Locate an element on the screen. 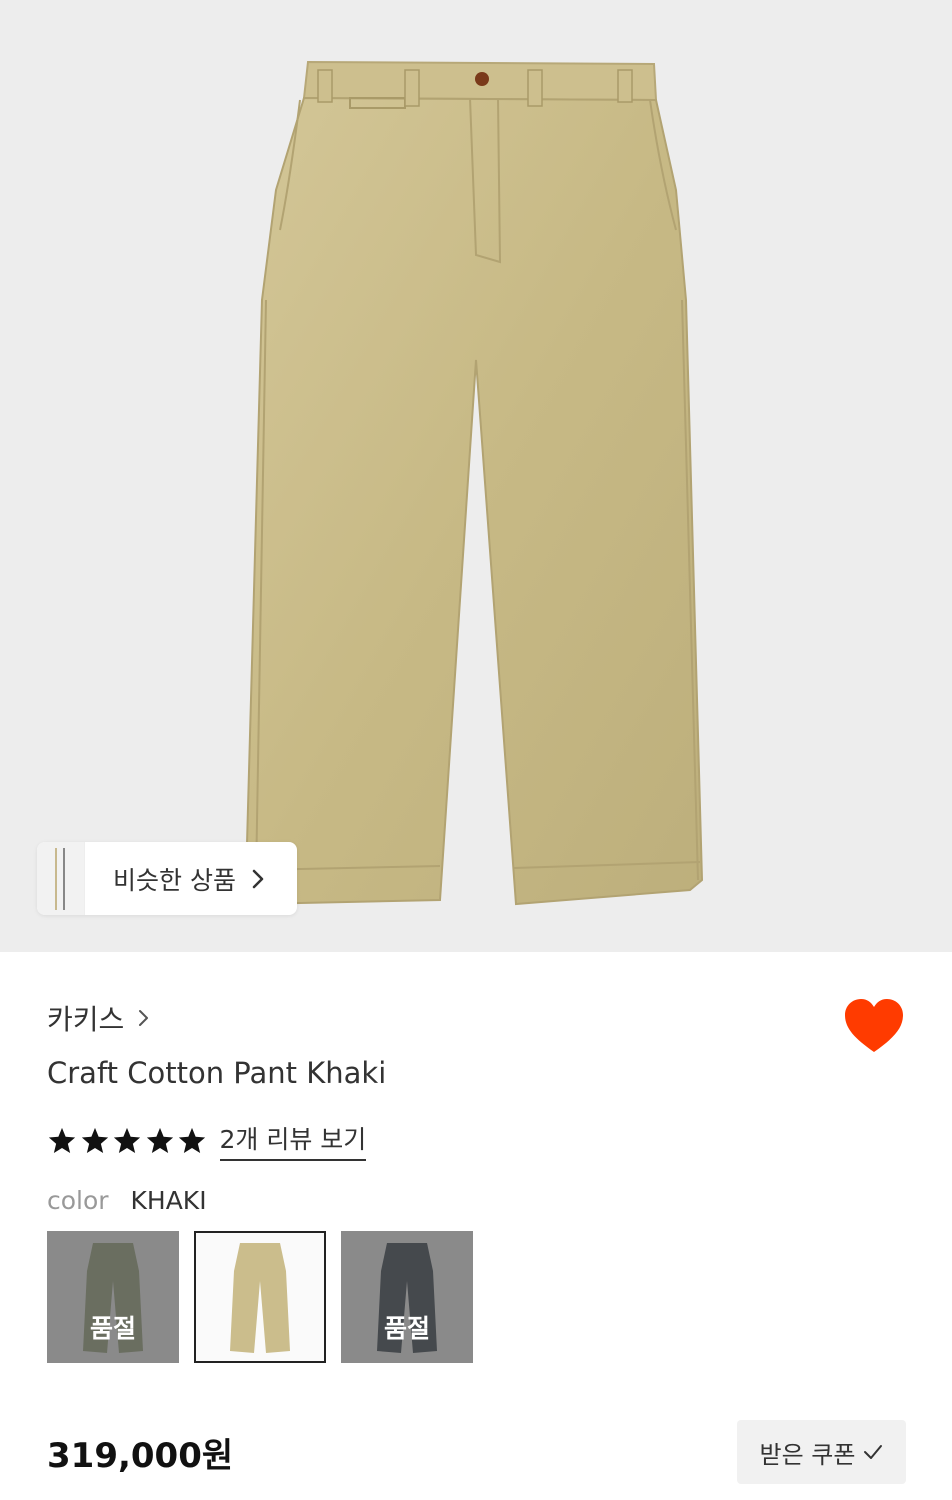 Image resolution: width=952 pixels, height=1500 pixels. received-coupon-button: 받은 쿠폰 is located at coordinates (821, 1452).